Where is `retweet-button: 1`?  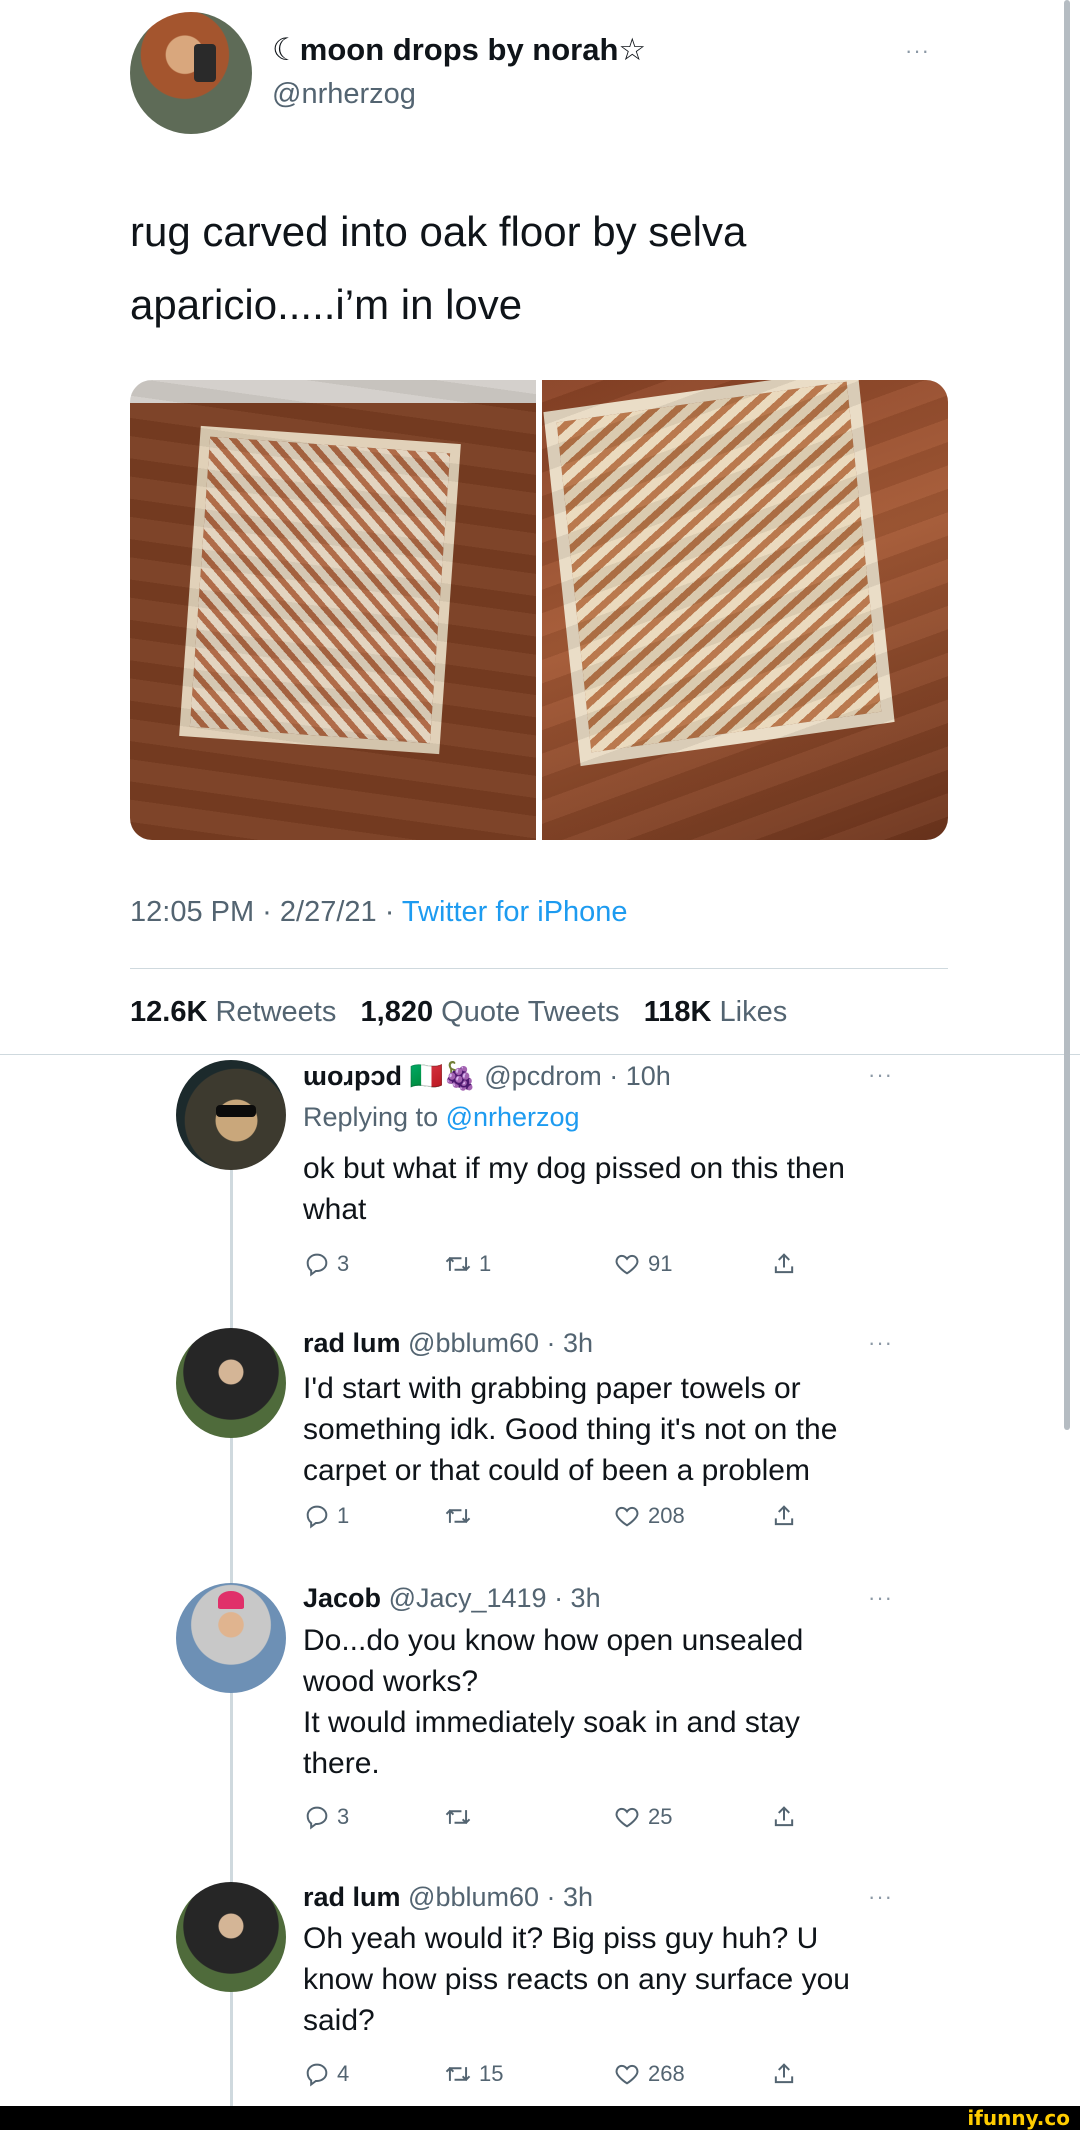 retweet-button: 1 is located at coordinates (467, 1264).